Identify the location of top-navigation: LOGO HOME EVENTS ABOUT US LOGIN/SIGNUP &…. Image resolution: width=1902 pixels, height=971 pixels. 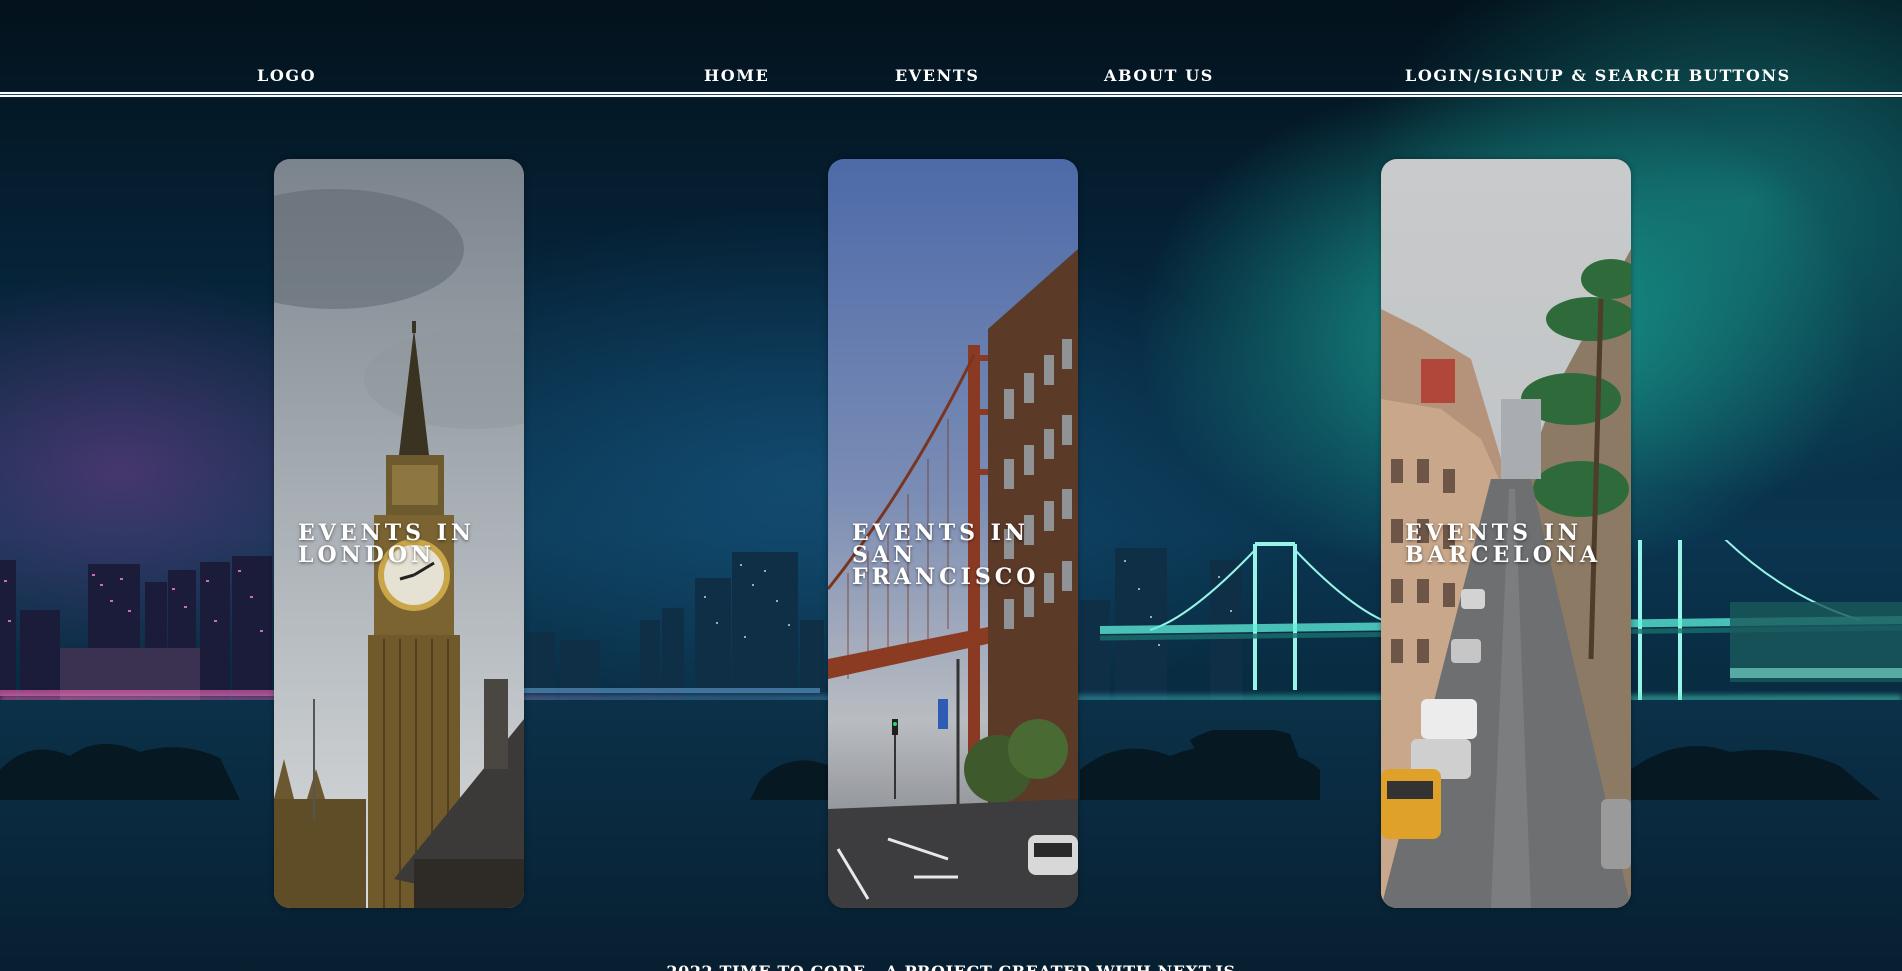
(951, 48).